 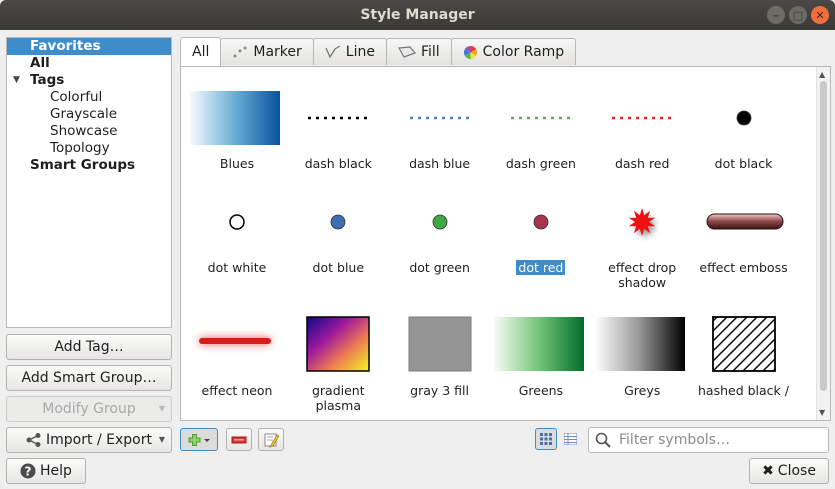 What do you see at coordinates (89, 63) in the screenshot?
I see `tree-item-all: All` at bounding box center [89, 63].